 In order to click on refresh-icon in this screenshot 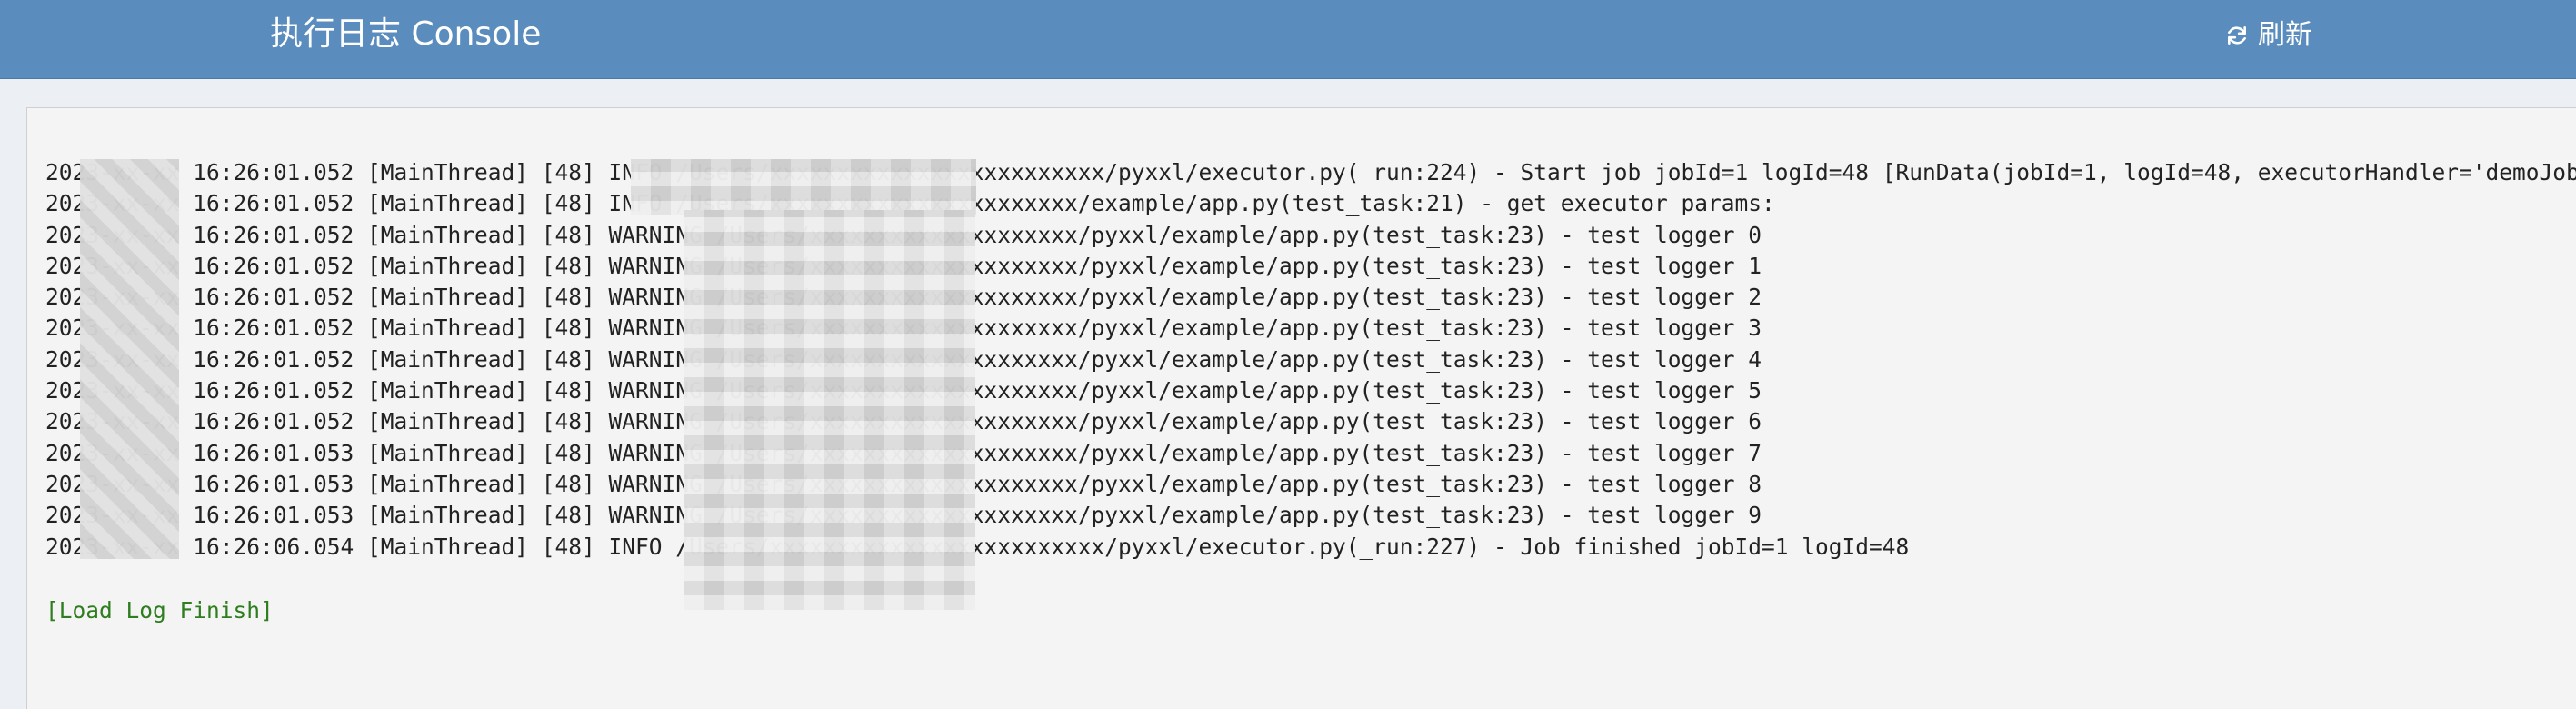, I will do `click(2237, 35)`.